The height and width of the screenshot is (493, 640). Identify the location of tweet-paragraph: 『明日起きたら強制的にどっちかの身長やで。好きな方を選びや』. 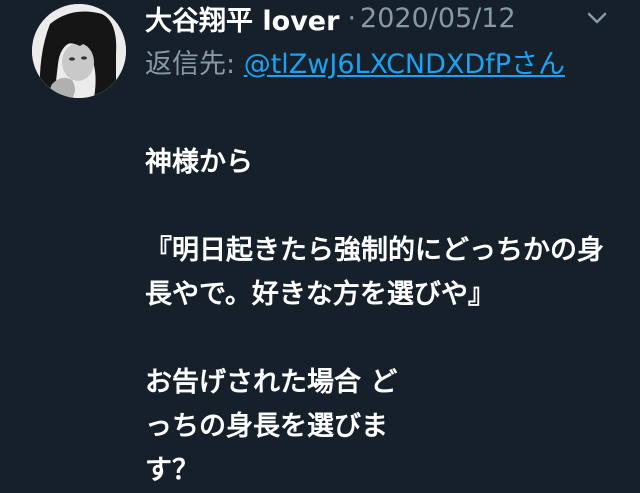
(374, 272).